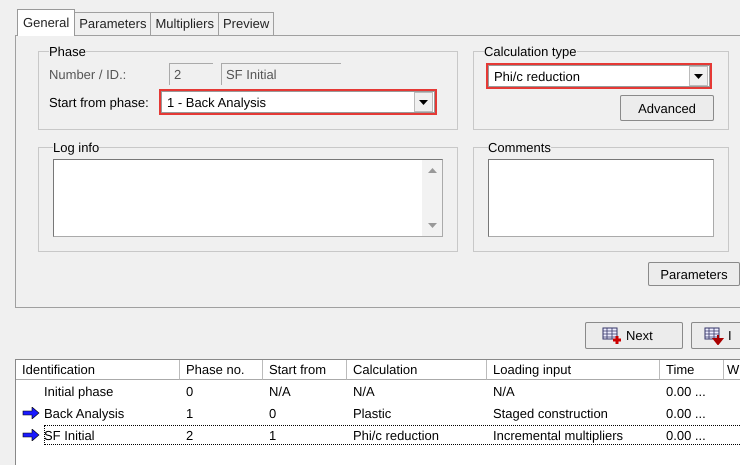 Image resolution: width=740 pixels, height=465 pixels. I want to click on insert-button: I, so click(715, 335).